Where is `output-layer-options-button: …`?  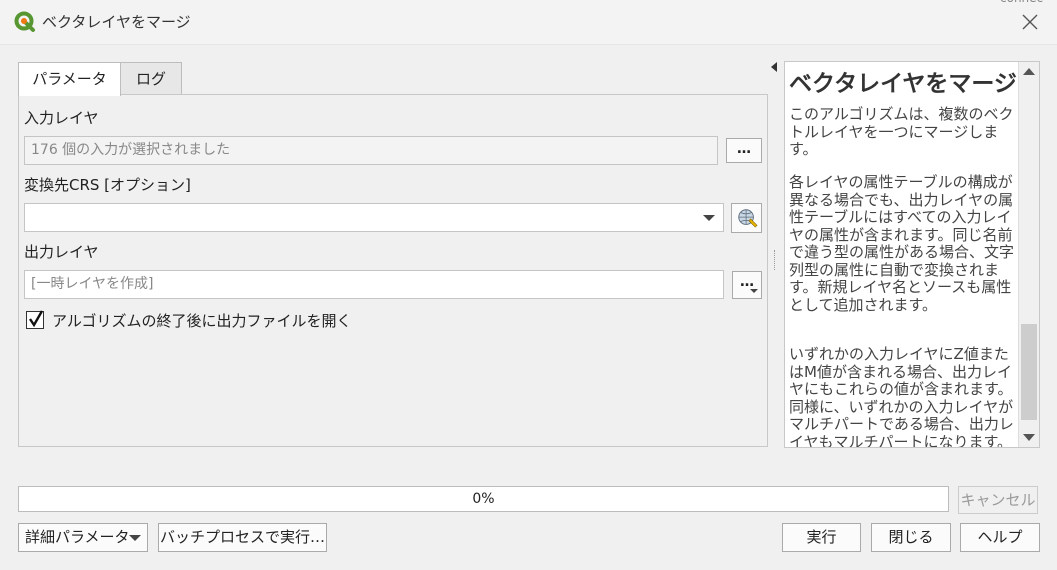
output-layer-options-button: … is located at coordinates (747, 285).